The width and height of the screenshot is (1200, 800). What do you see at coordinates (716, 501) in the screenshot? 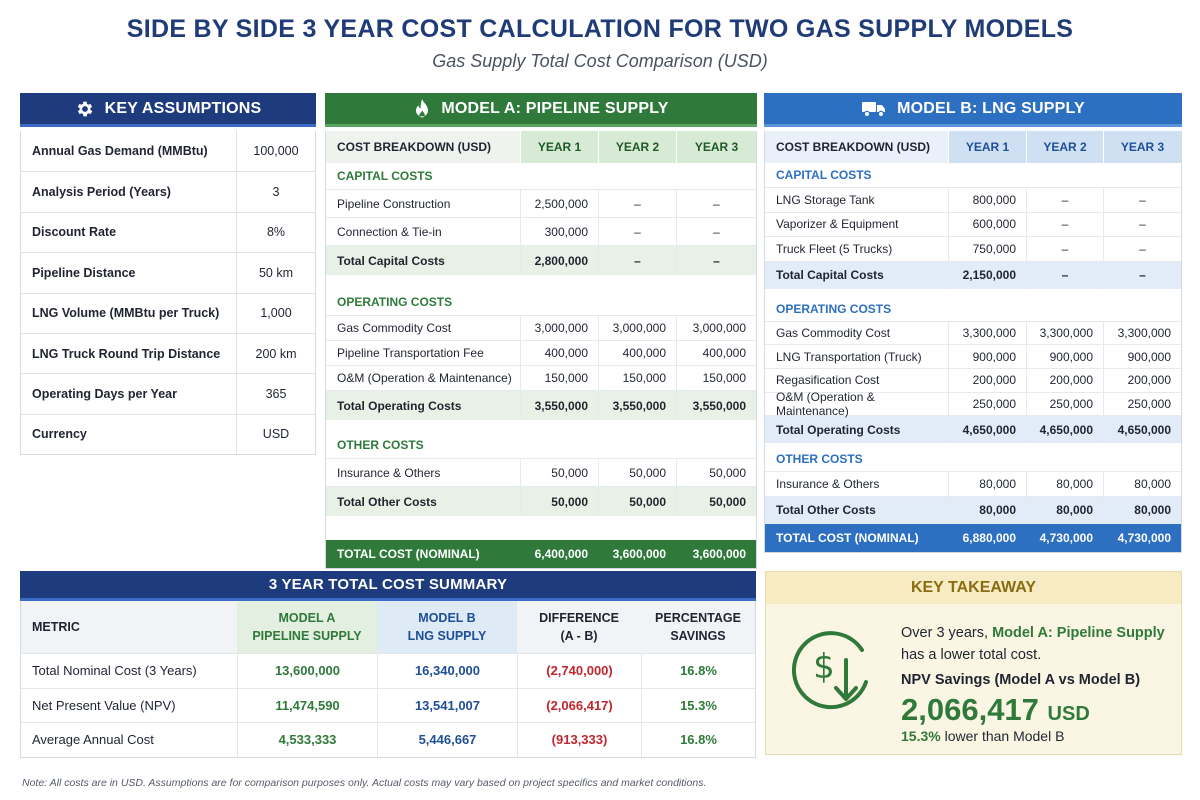
I see `year-3-value: 50,000` at bounding box center [716, 501].